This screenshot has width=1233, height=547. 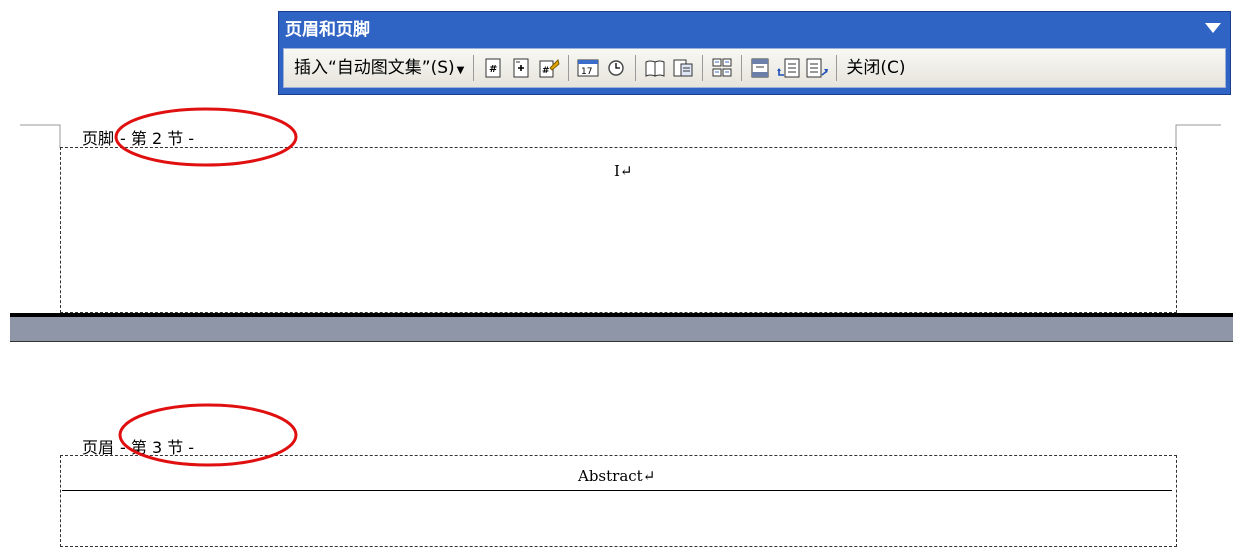 I want to click on link-to-previous-button, so click(x=722, y=68).